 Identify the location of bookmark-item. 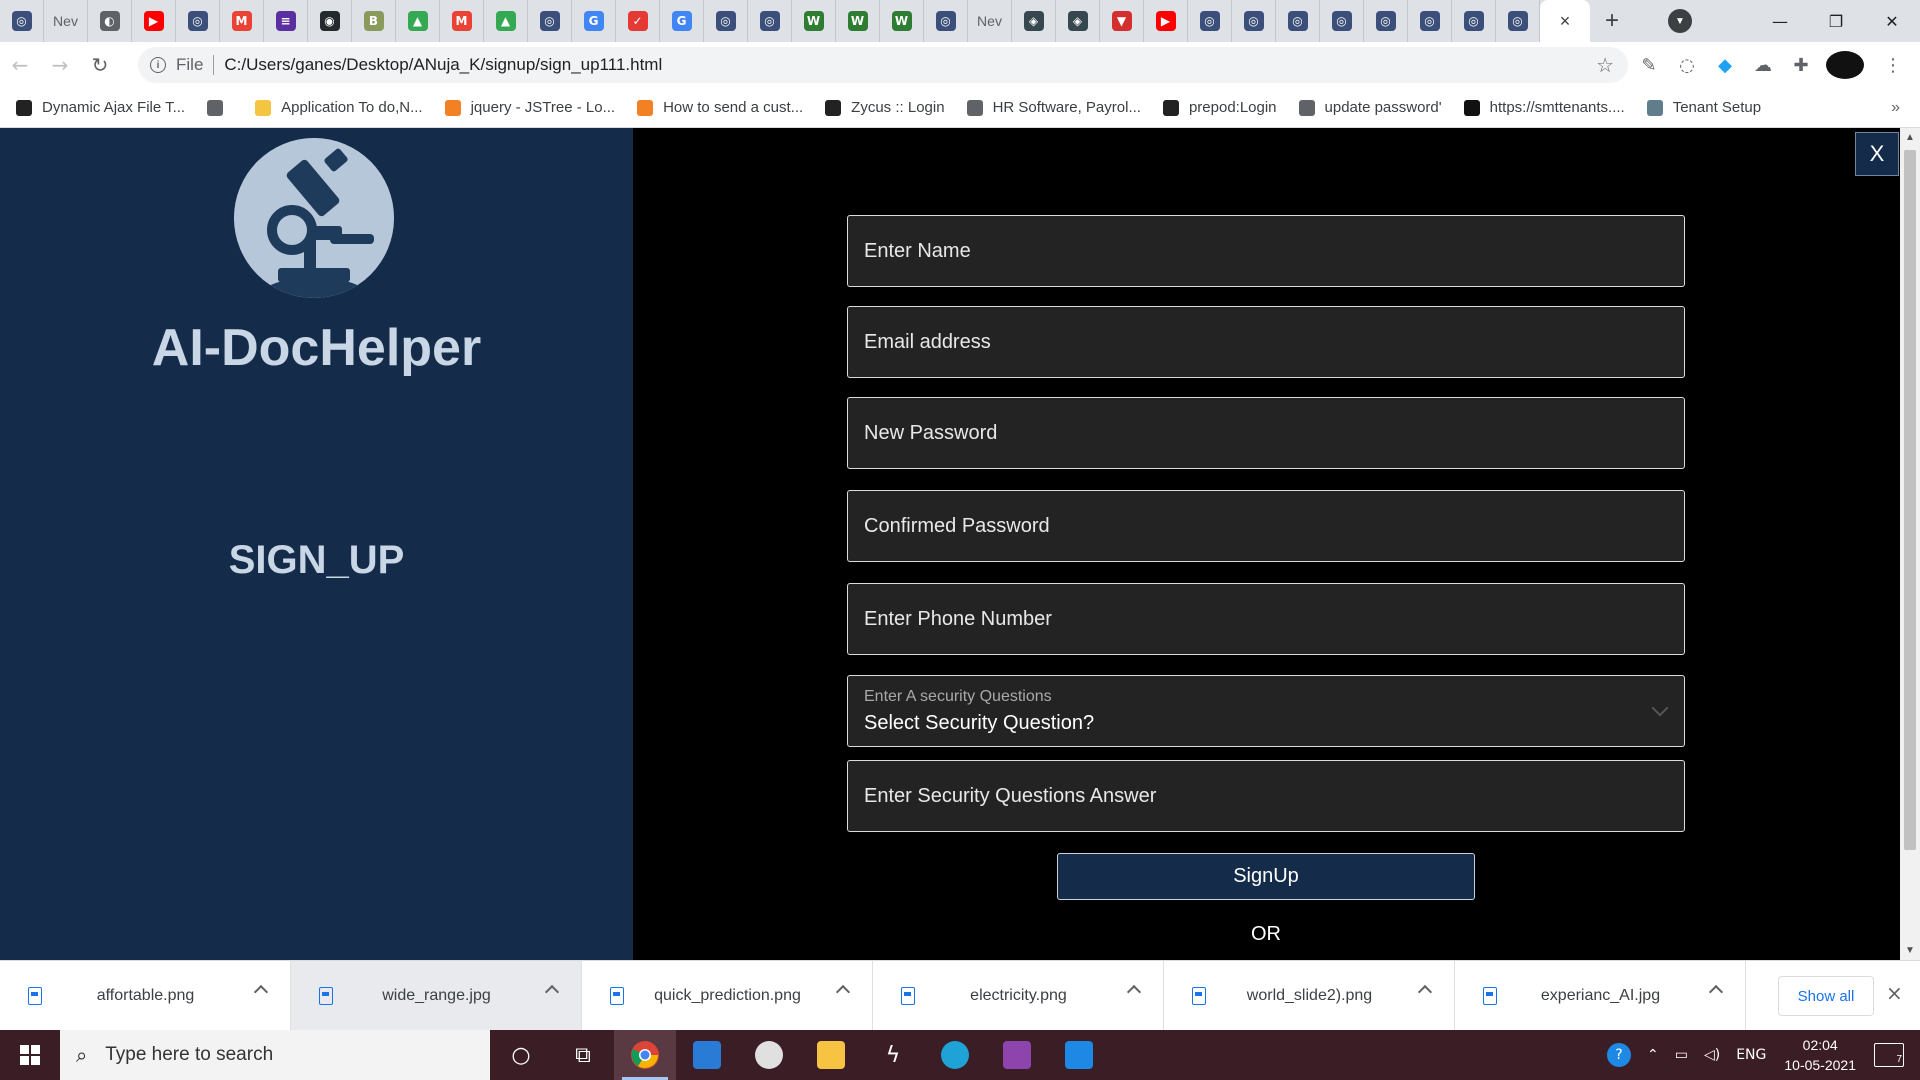
(220, 107).